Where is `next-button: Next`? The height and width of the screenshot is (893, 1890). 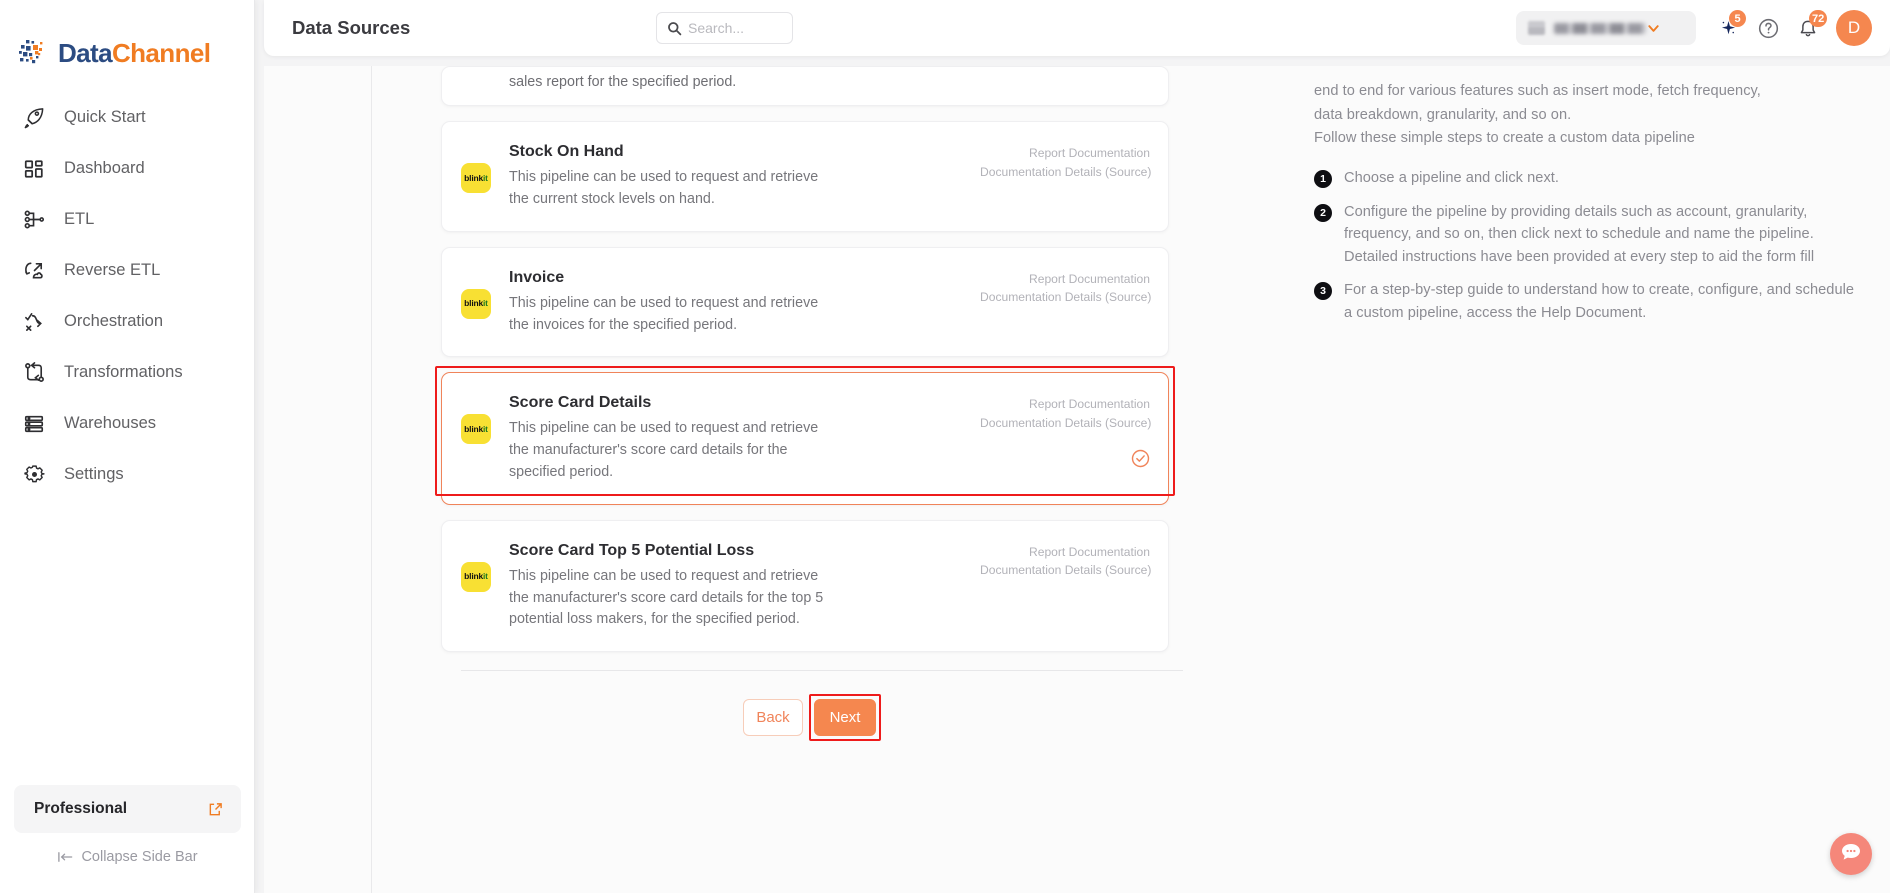 next-button: Next is located at coordinates (845, 717).